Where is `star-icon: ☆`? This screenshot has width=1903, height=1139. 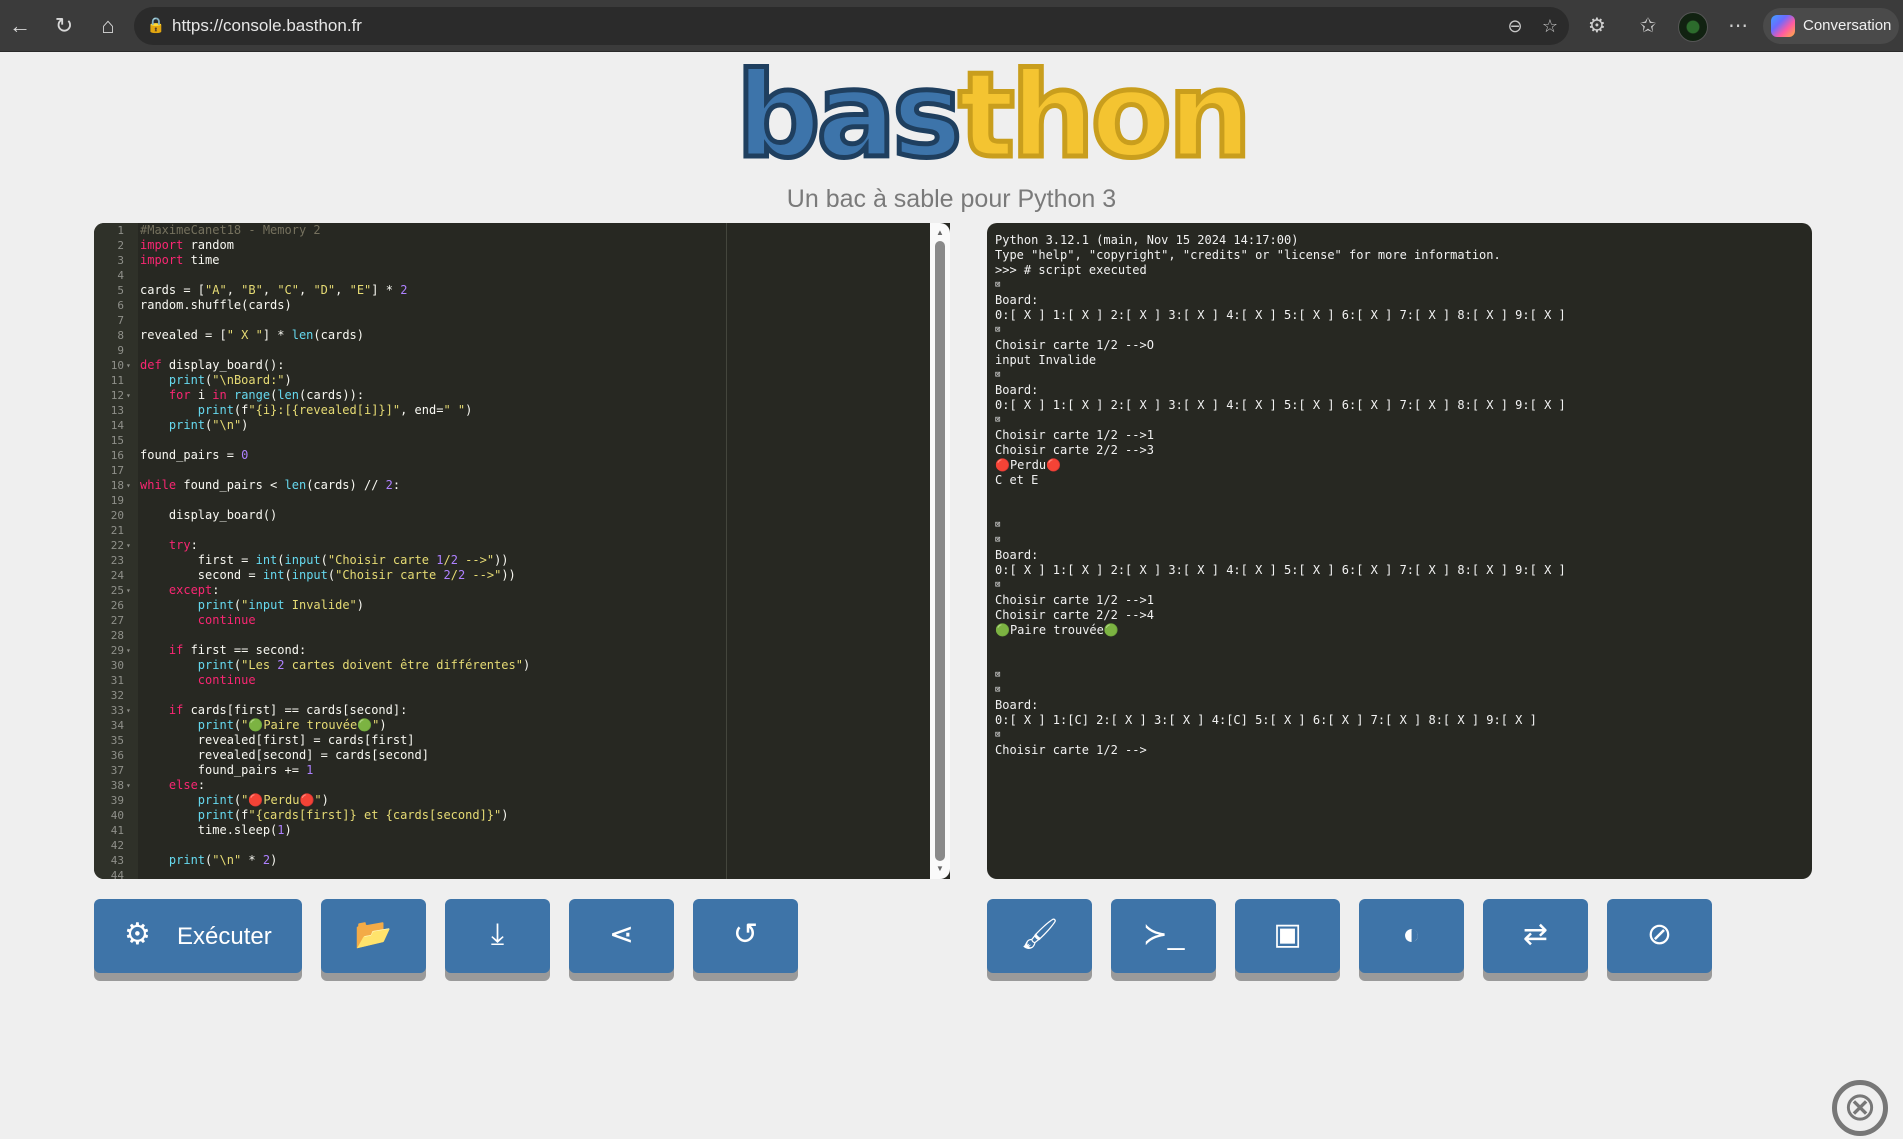 star-icon: ☆ is located at coordinates (1550, 26).